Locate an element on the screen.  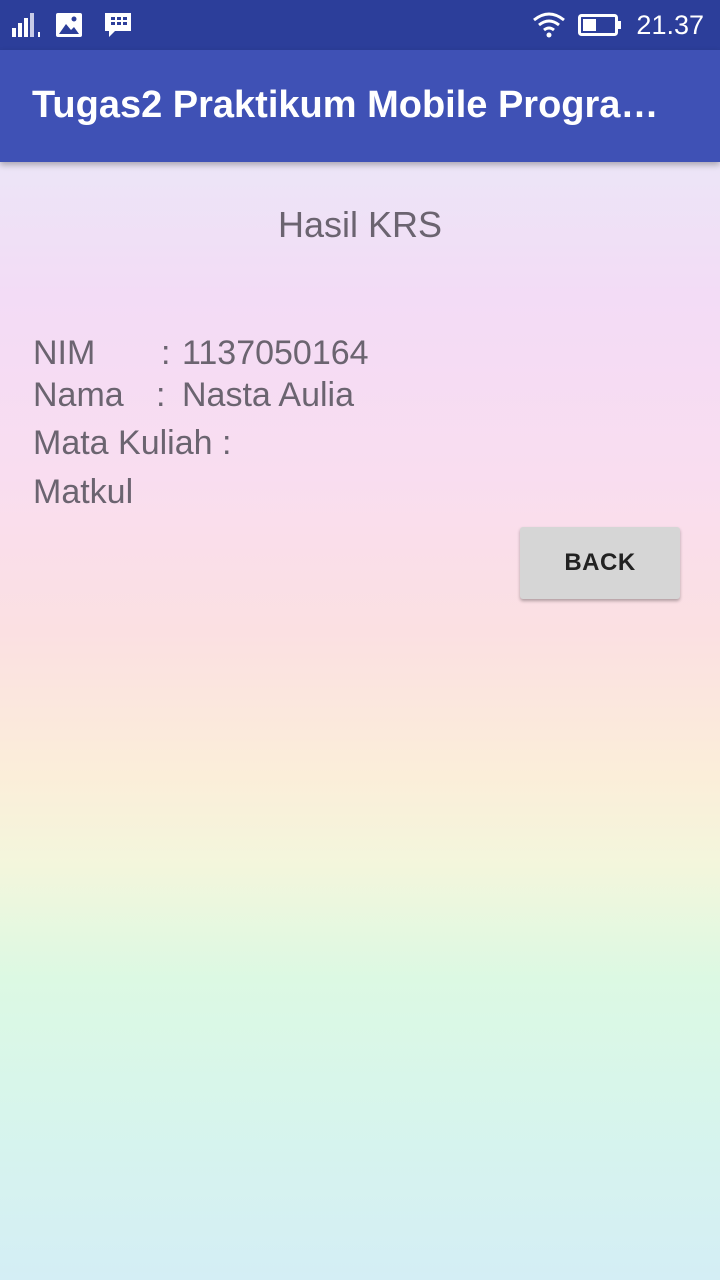
back-button: BACK is located at coordinates (600, 563).